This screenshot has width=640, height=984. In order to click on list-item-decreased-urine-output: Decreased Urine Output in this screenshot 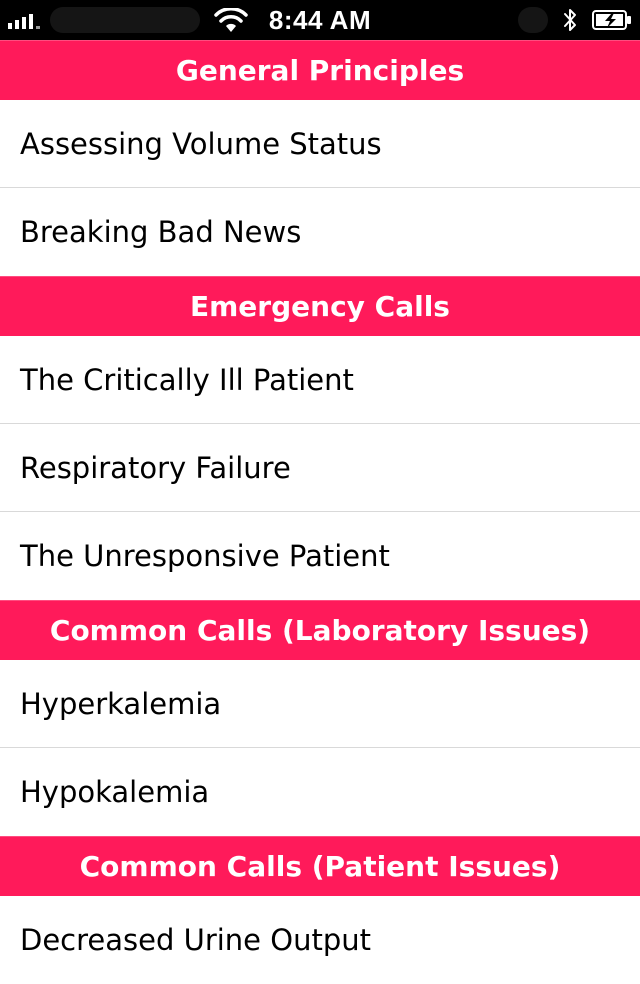, I will do `click(320, 940)`.